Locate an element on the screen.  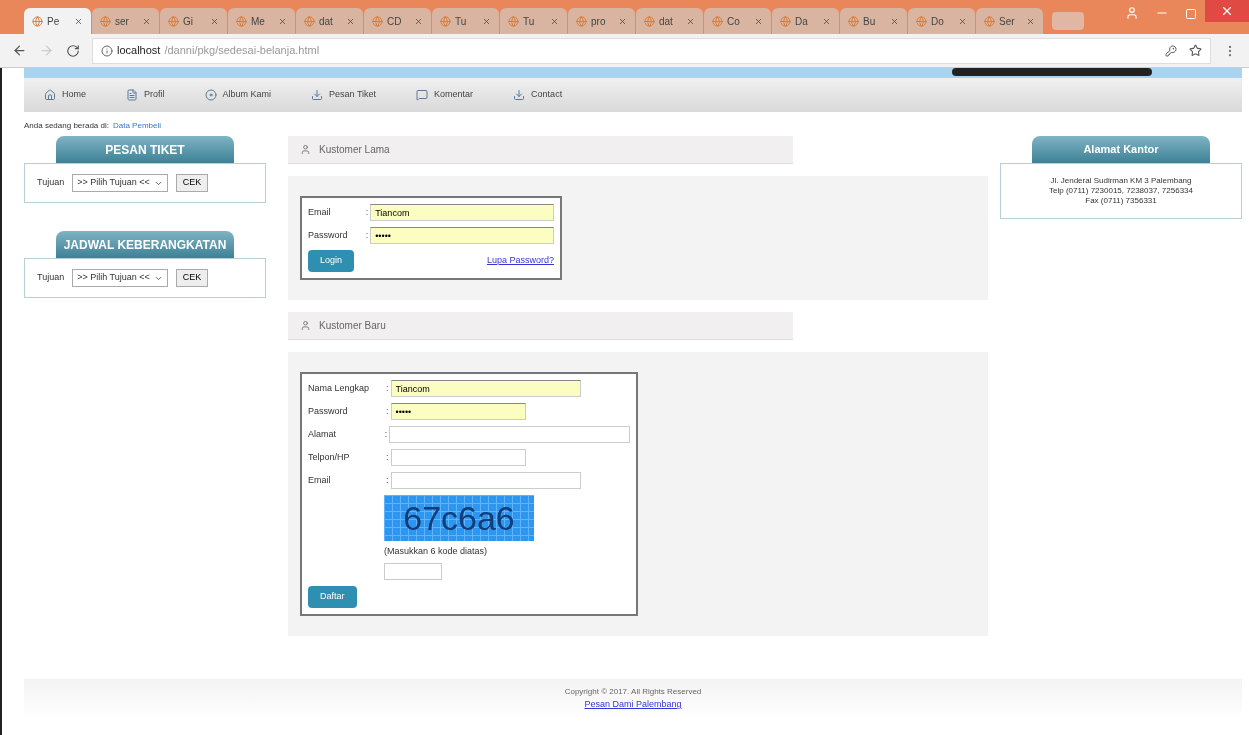
address-line: Fax (0711) 7356331 is located at coordinates (1121, 201).